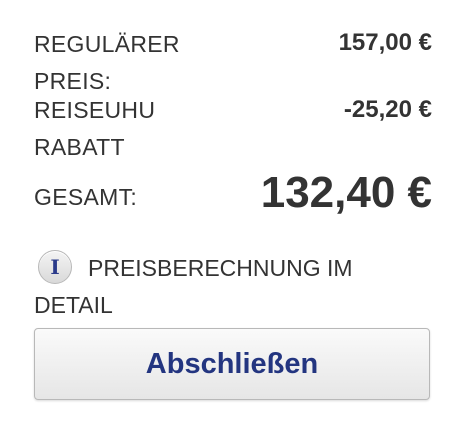 This screenshot has width=468, height=434. Describe the element at coordinates (387, 109) in the screenshot. I see `discount-value: -25,20 €` at that location.